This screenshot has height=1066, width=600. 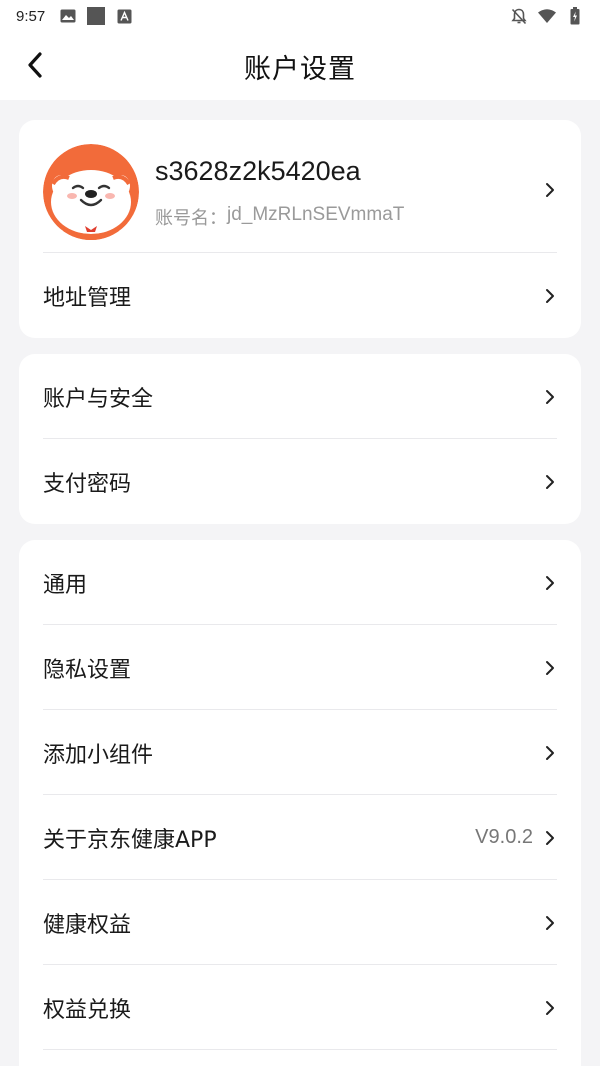 What do you see at coordinates (300, 1049) in the screenshot?
I see `divider` at bounding box center [300, 1049].